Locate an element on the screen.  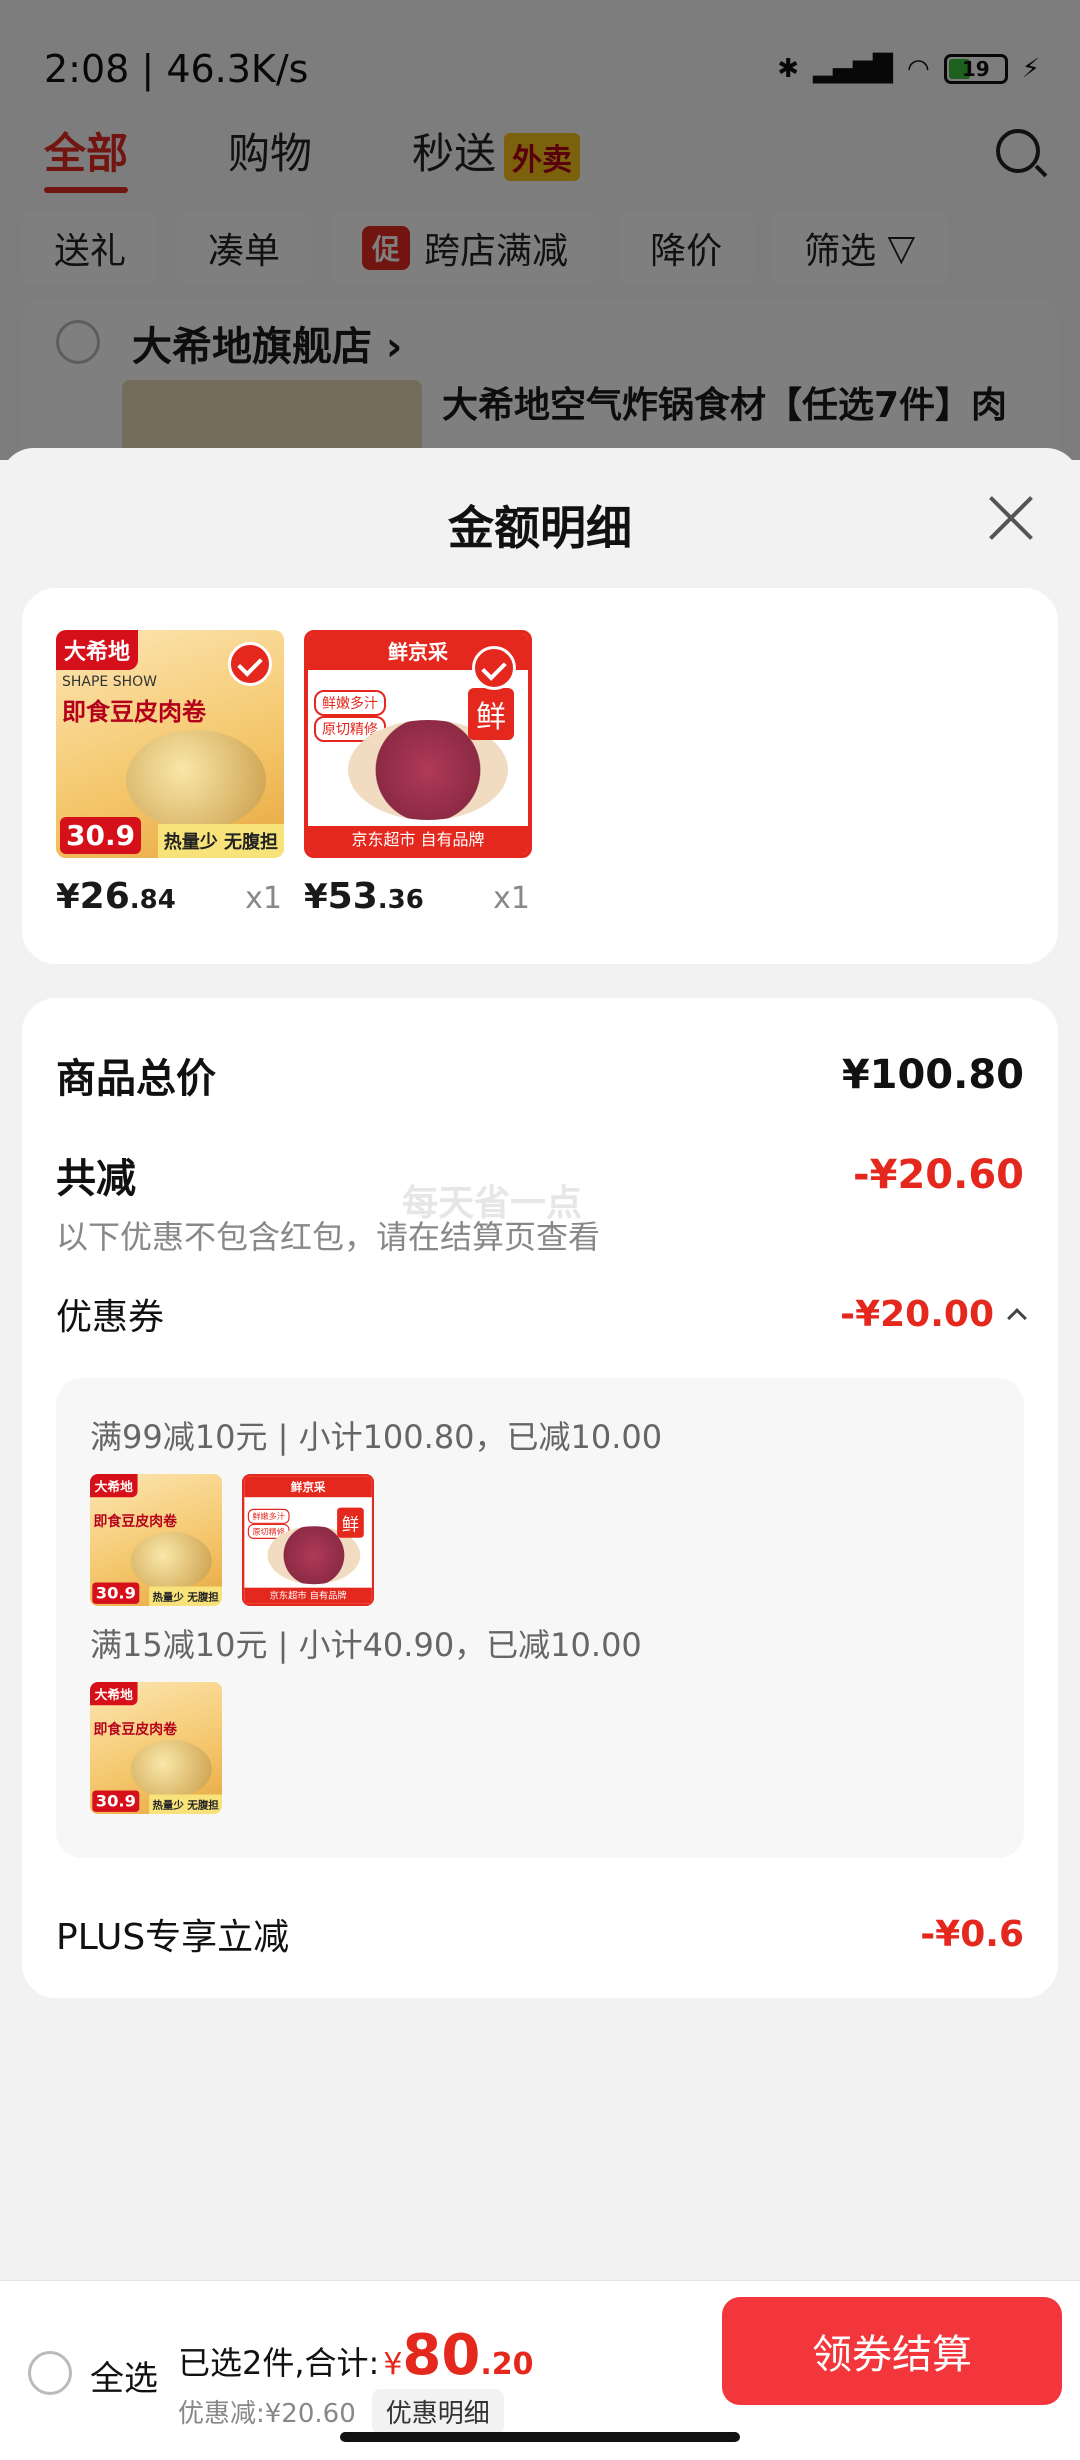
total-label: 商品总价 is located at coordinates (136, 1079).